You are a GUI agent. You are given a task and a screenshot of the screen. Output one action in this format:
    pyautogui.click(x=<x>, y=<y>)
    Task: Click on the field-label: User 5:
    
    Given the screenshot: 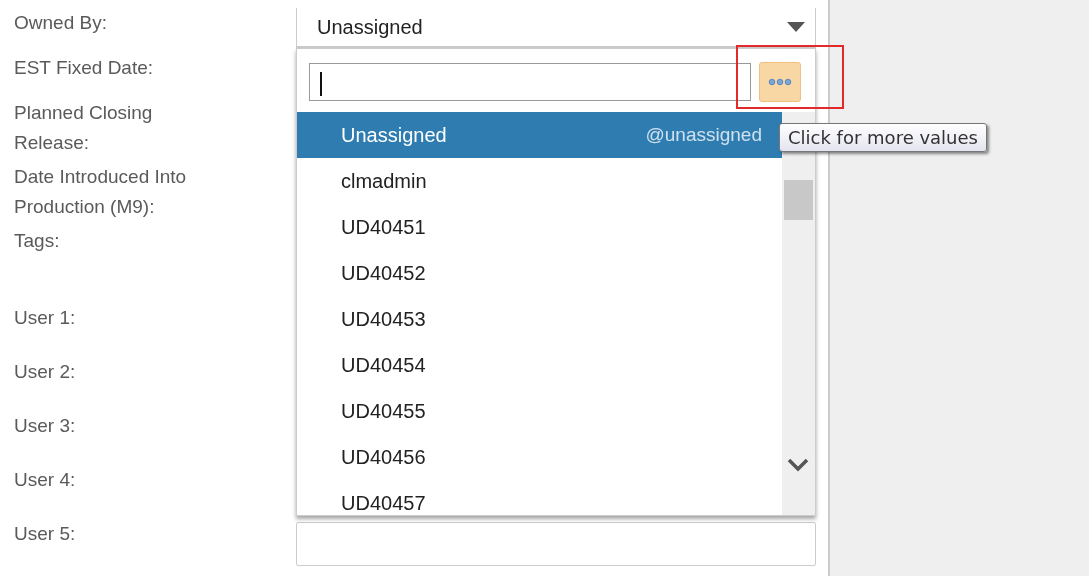 What is the action you would take?
    pyautogui.click(x=45, y=534)
    